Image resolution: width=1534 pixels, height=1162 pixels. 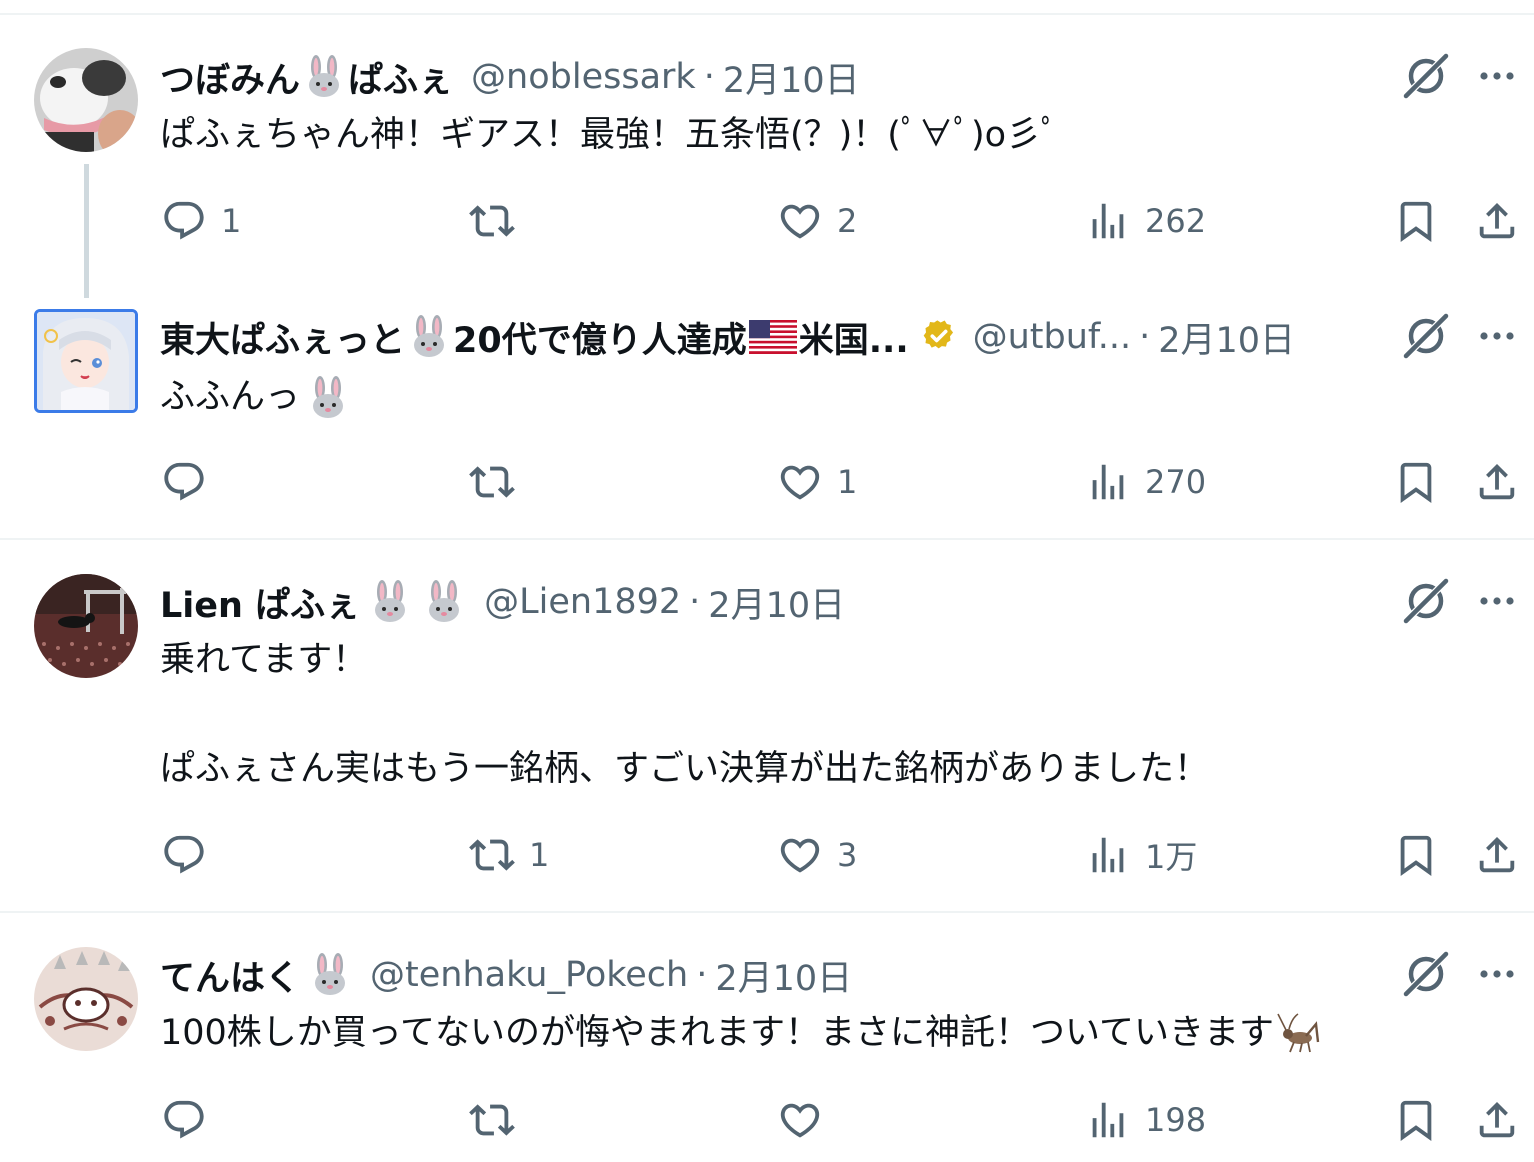 I want to click on like-button, so click(x=807, y=1120).